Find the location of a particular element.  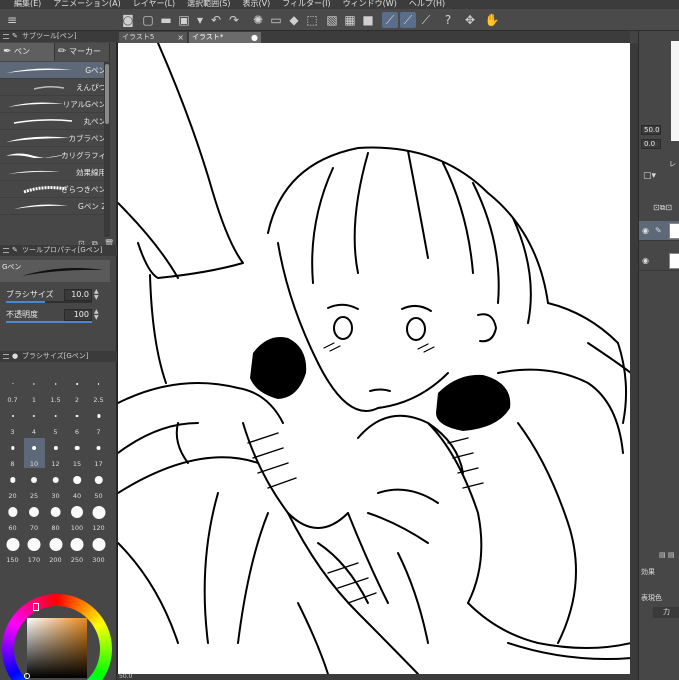

brush-size-option: 17 is located at coordinates (98, 453).